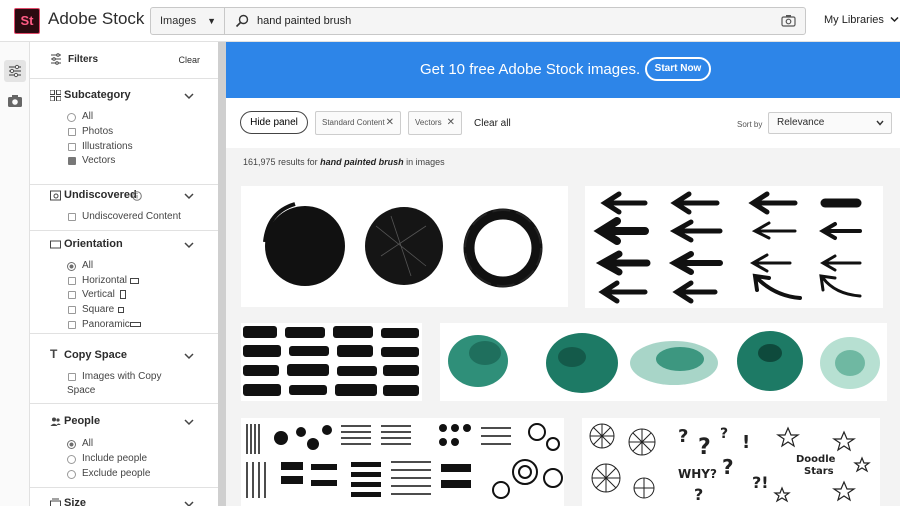  What do you see at coordinates (96, 19) in the screenshot?
I see `brand-name: Adobe Stock` at bounding box center [96, 19].